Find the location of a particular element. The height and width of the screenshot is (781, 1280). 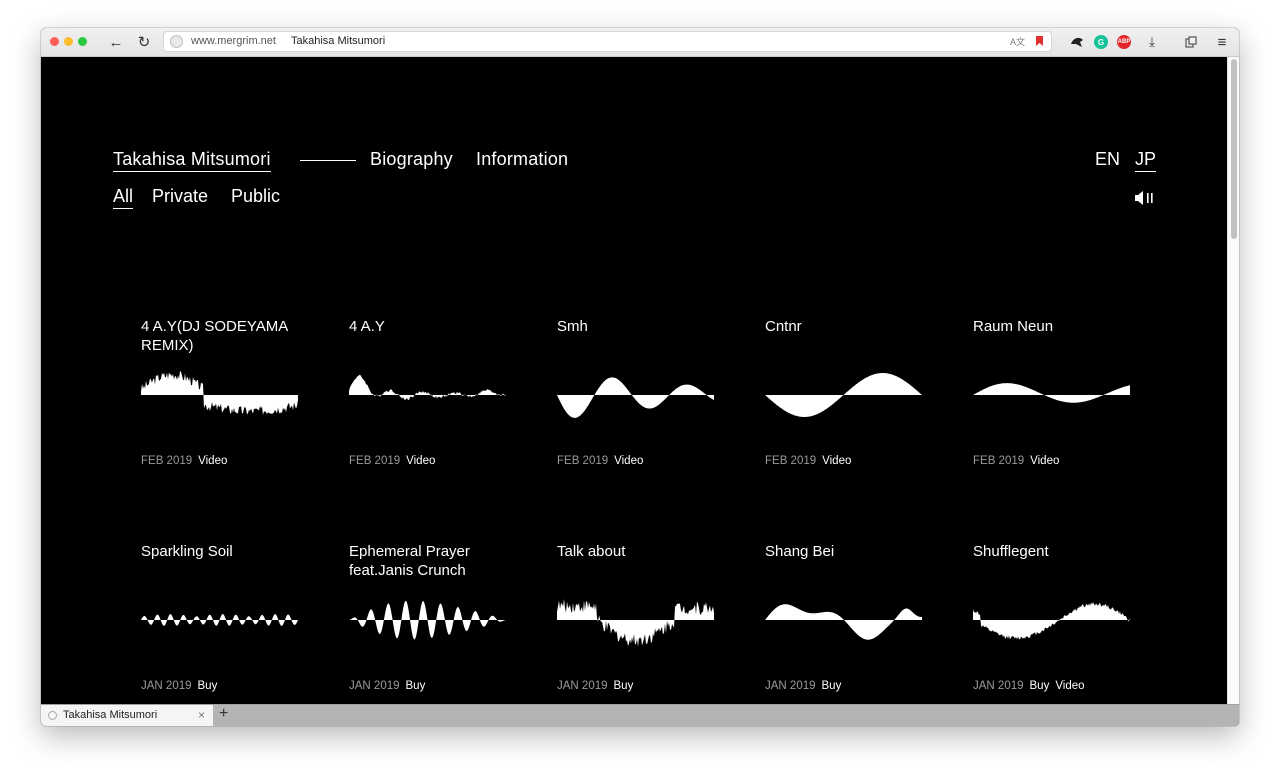

work-title: Sparkling Soil is located at coordinates (221, 551).